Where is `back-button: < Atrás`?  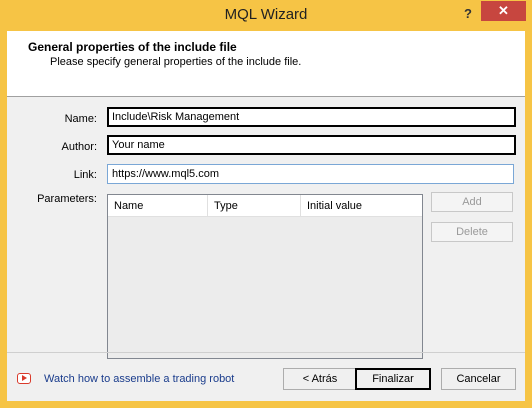 back-button: < Atrás is located at coordinates (320, 379).